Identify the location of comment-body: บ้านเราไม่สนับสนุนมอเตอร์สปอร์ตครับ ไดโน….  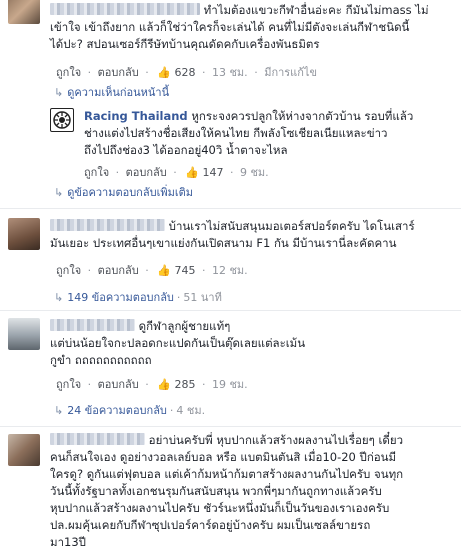
(252, 235).